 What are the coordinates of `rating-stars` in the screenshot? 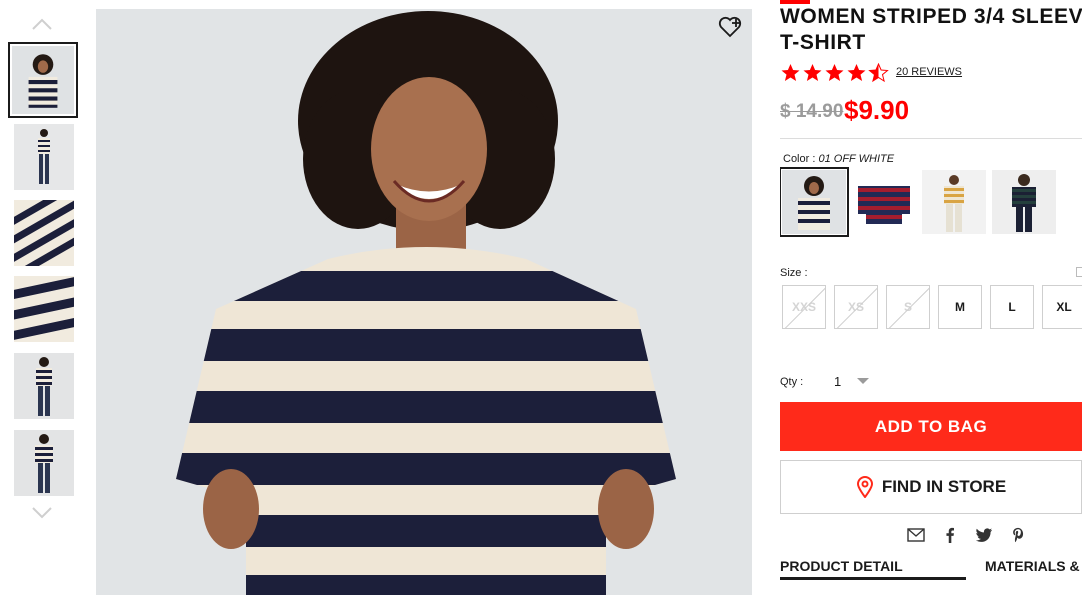 It's located at (834, 73).